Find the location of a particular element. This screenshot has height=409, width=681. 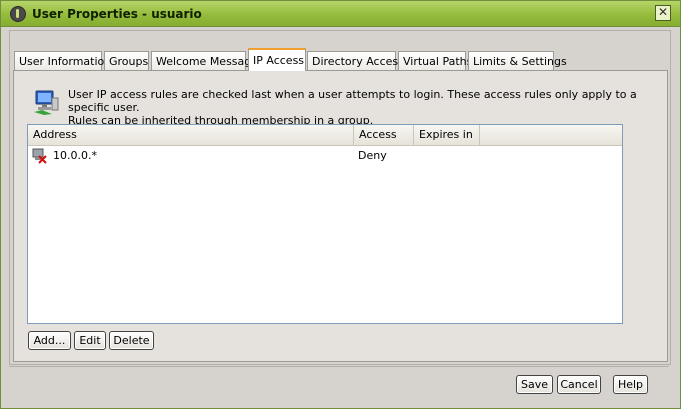

tab-directory-access: Directory Access is located at coordinates (355, 60).